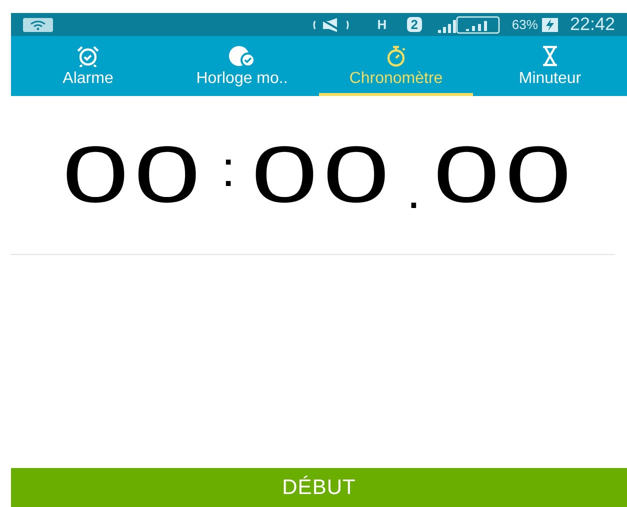 This screenshot has width=627, height=507. What do you see at coordinates (382, 24) in the screenshot?
I see `network-type: H` at bounding box center [382, 24].